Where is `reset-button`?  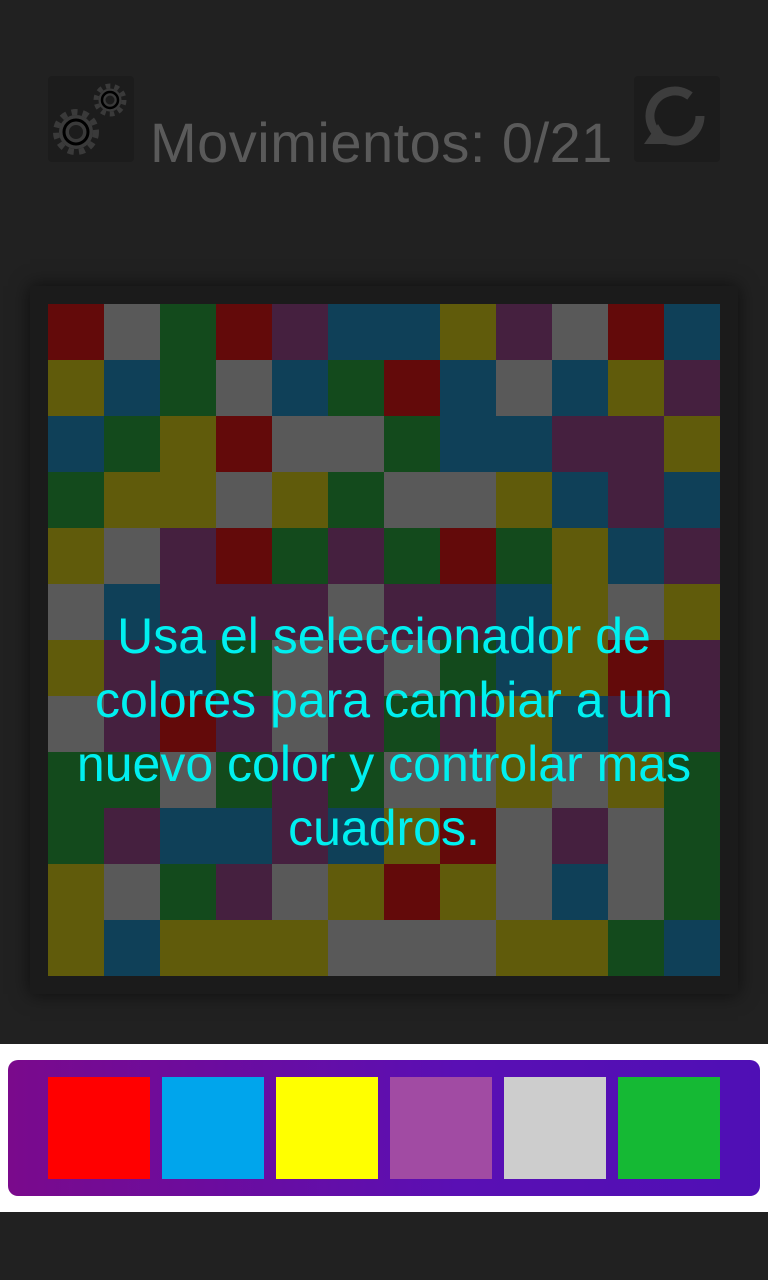 reset-button is located at coordinates (677, 119).